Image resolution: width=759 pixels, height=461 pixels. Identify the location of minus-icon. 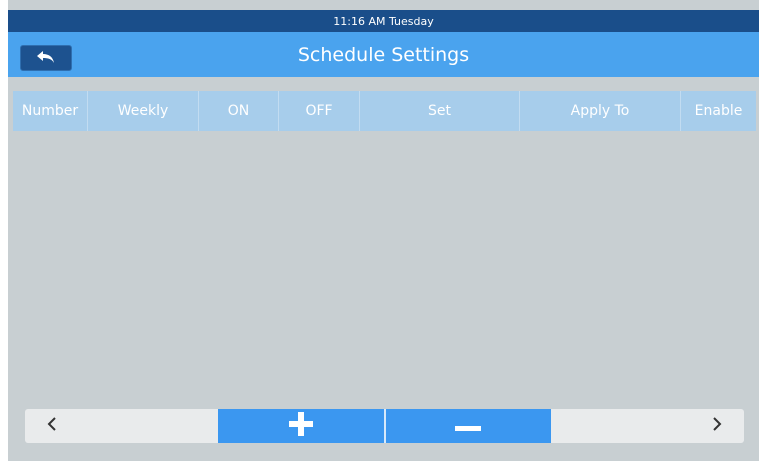
(468, 426).